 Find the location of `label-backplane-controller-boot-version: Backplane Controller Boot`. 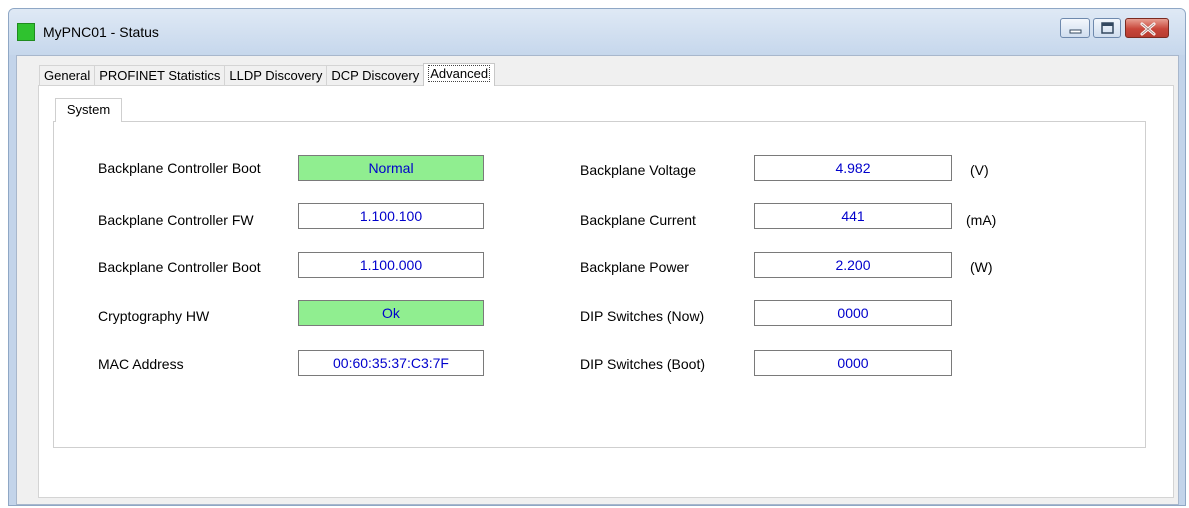

label-backplane-controller-boot-version: Backplane Controller Boot is located at coordinates (179, 267).